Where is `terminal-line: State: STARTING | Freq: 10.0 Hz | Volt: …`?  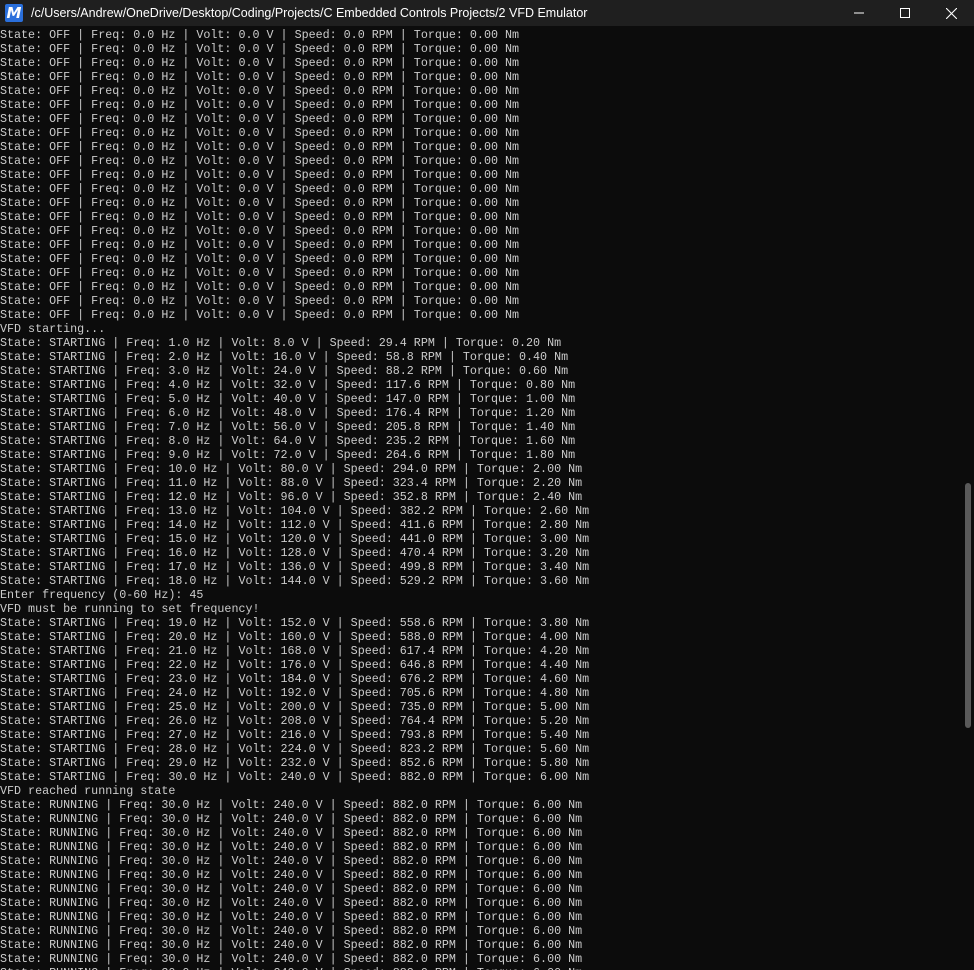
terminal-line: State: STARTING | Freq: 10.0 Hz | Volt: … is located at coordinates (291, 469).